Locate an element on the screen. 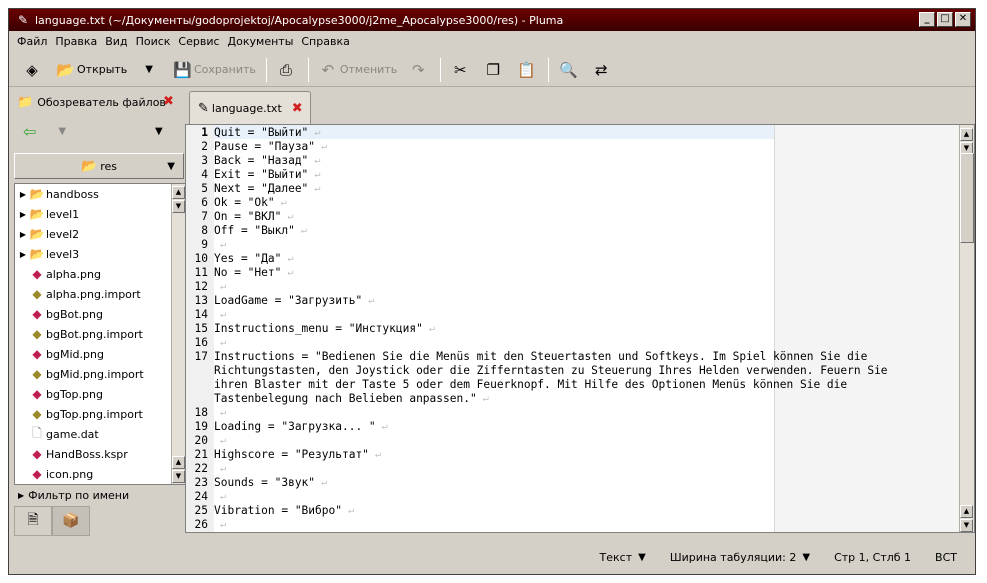 The image size is (987, 583). maximize-button: □ is located at coordinates (945, 19).